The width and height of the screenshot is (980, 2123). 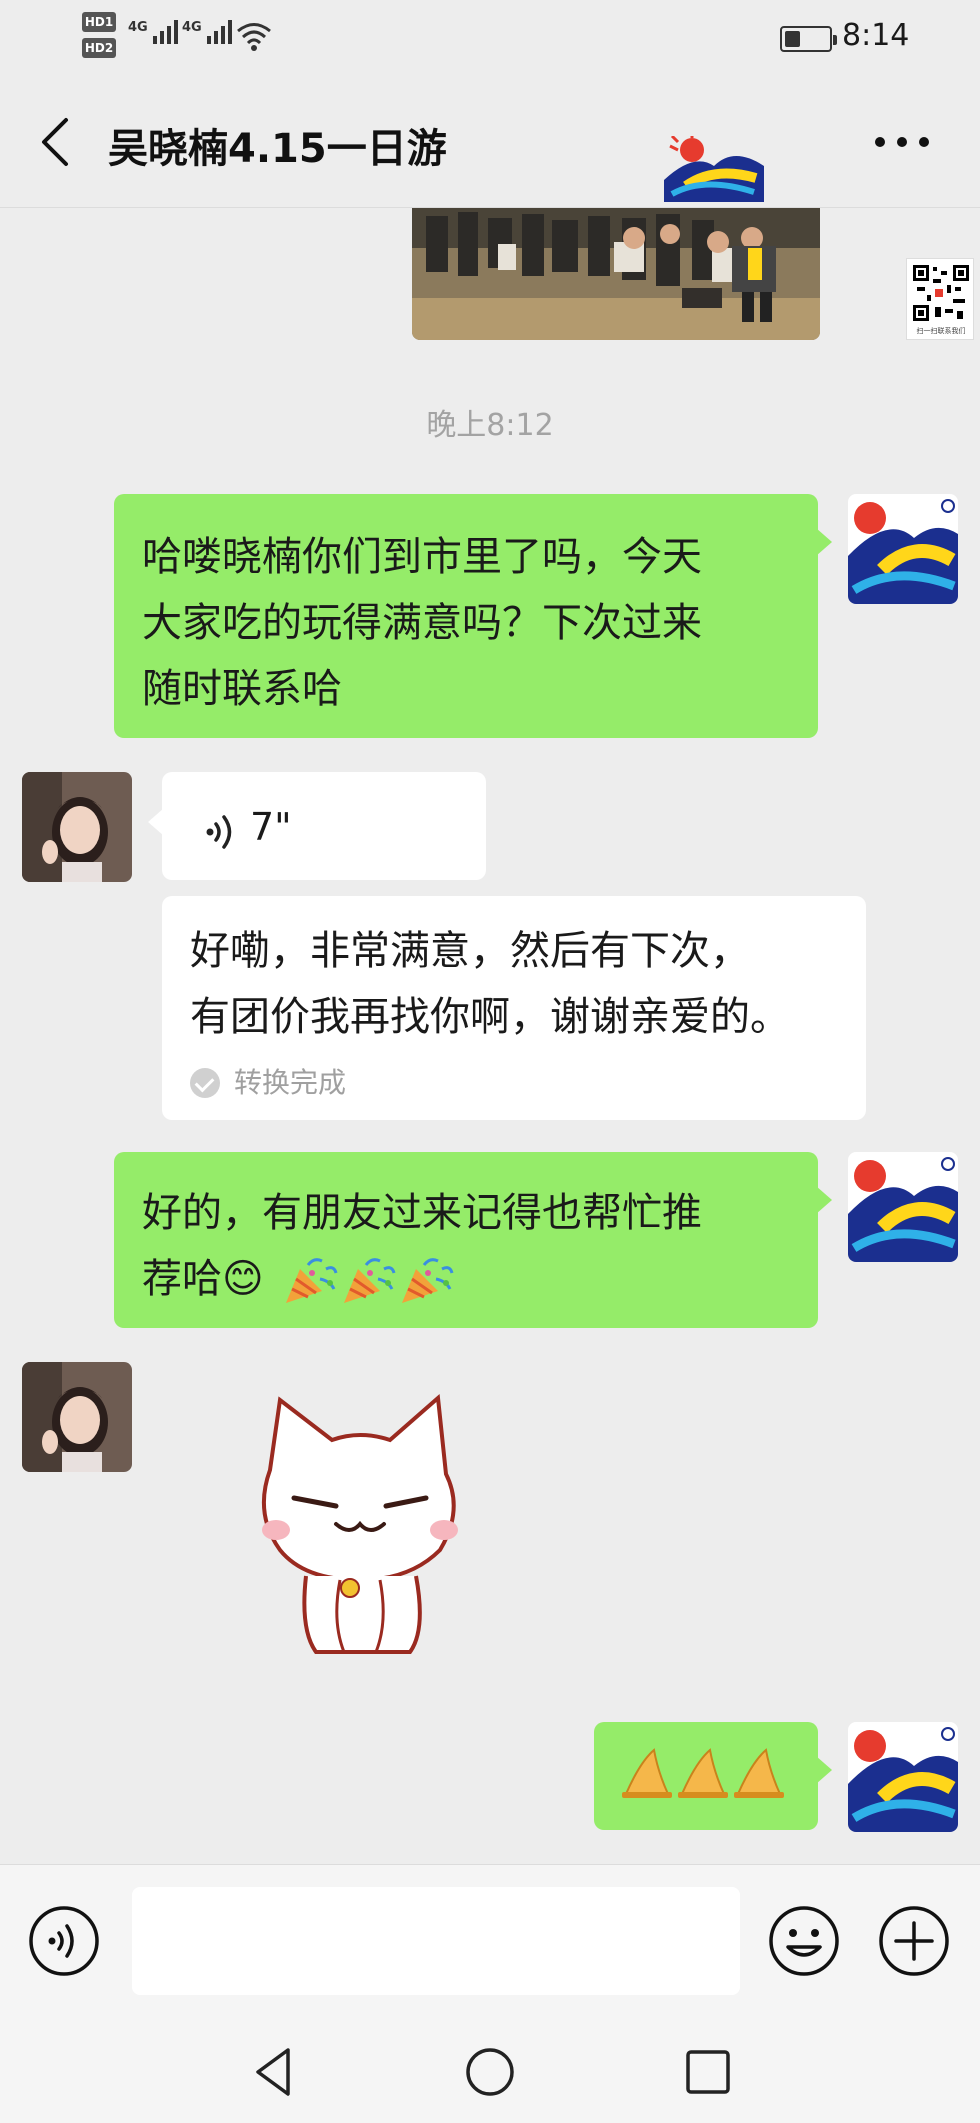 What do you see at coordinates (64, 1941) in the screenshot?
I see `voice-input-icon` at bounding box center [64, 1941].